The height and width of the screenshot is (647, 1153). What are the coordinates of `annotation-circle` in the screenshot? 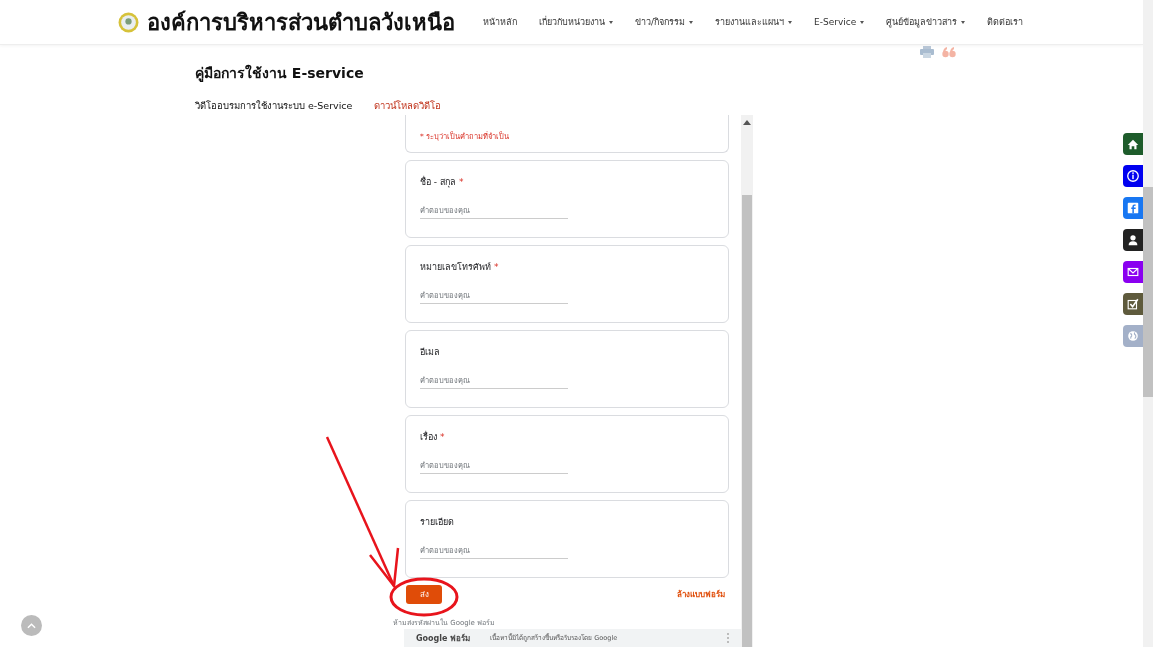 It's located at (424, 597).